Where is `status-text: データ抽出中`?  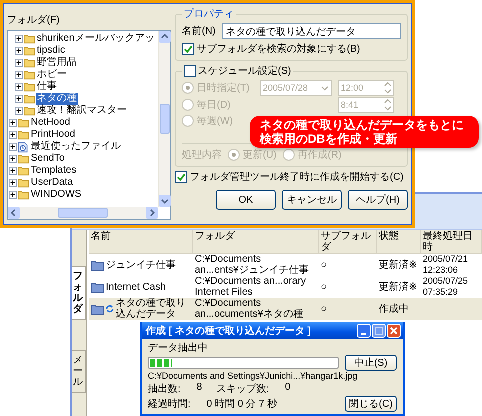 status-text: データ抽出中 is located at coordinates (178, 349).